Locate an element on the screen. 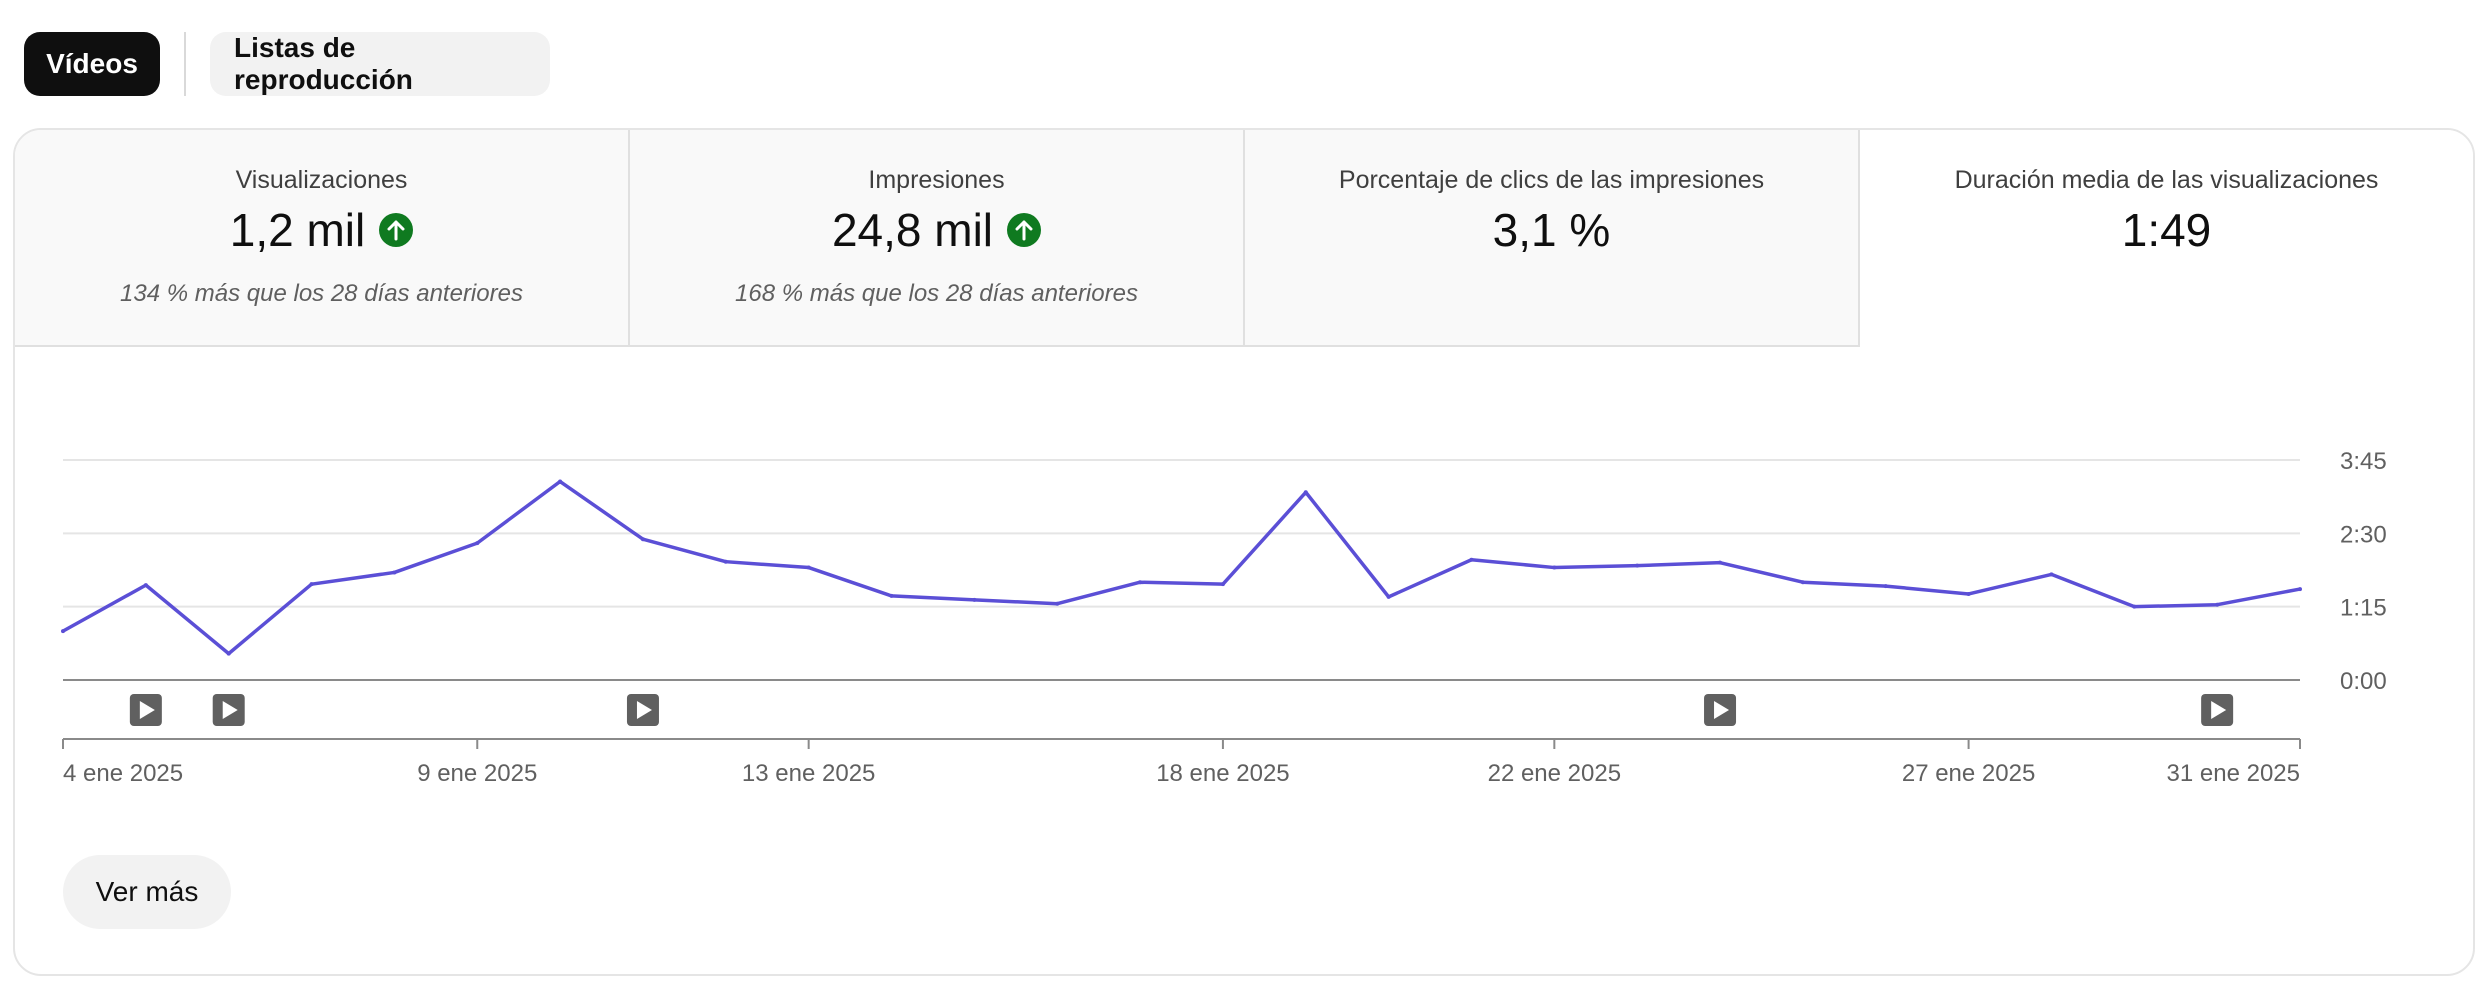 The image size is (2484, 988). y-tick-label: 2:30 is located at coordinates (2363, 534).